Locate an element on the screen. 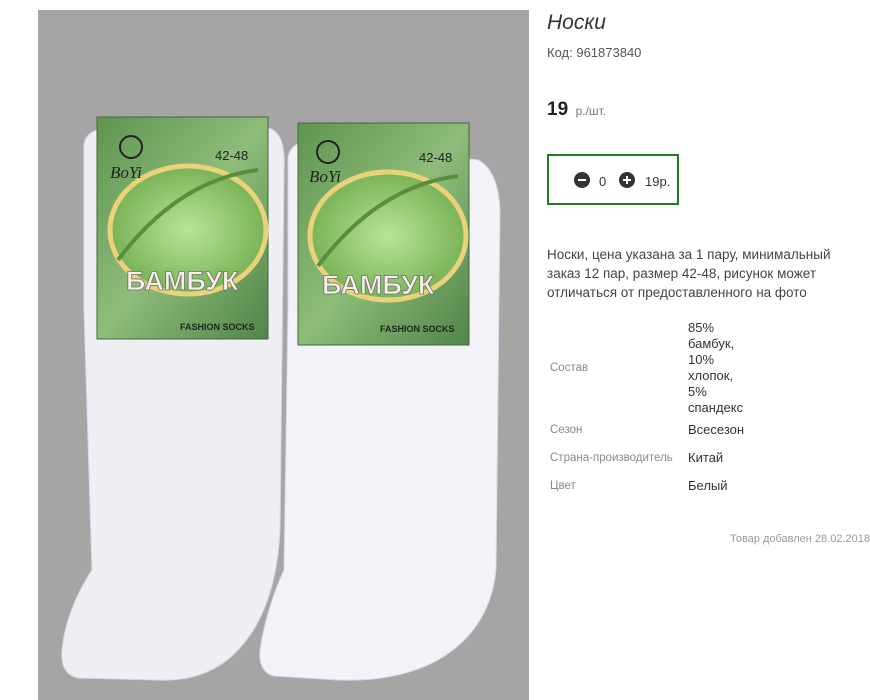 This screenshot has height=700, width=870. price-unit: р./шт. is located at coordinates (591, 111).